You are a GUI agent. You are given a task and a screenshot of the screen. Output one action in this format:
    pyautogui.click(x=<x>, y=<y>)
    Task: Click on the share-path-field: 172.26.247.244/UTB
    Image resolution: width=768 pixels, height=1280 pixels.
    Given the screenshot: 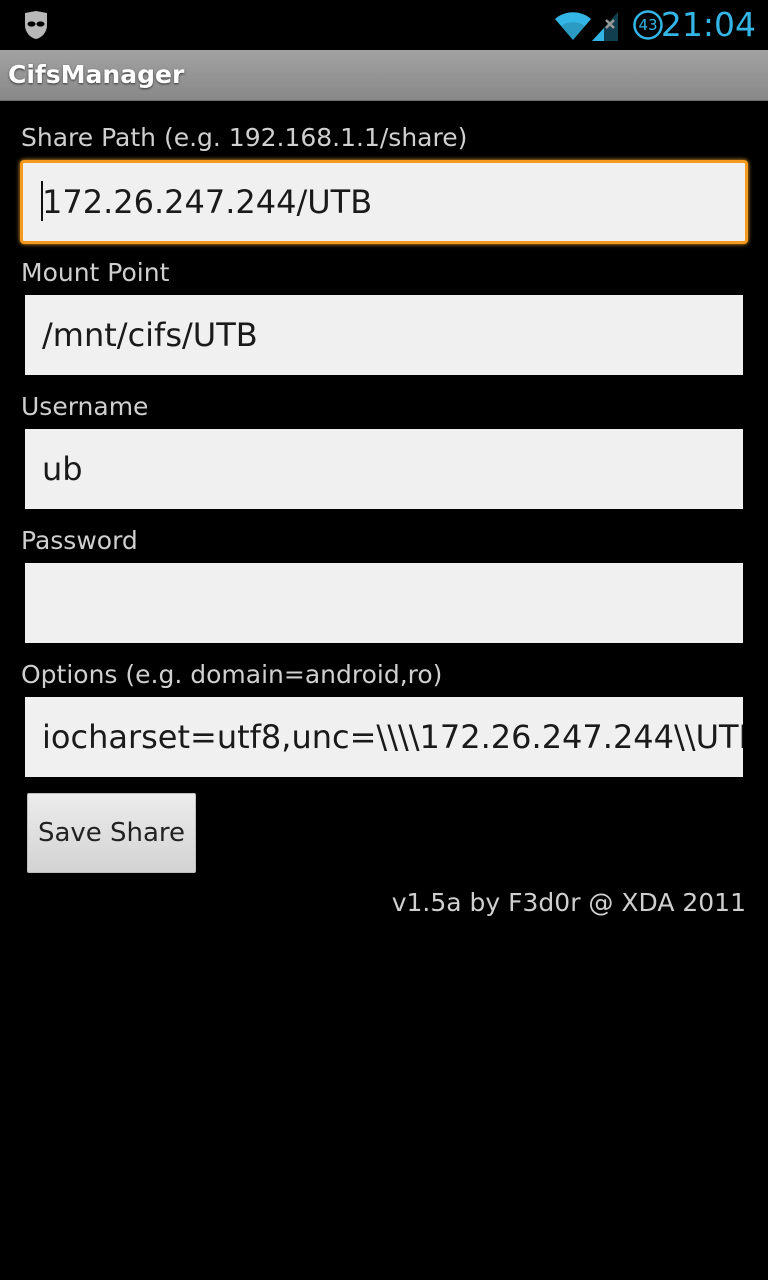 What is the action you would take?
    pyautogui.click(x=384, y=202)
    